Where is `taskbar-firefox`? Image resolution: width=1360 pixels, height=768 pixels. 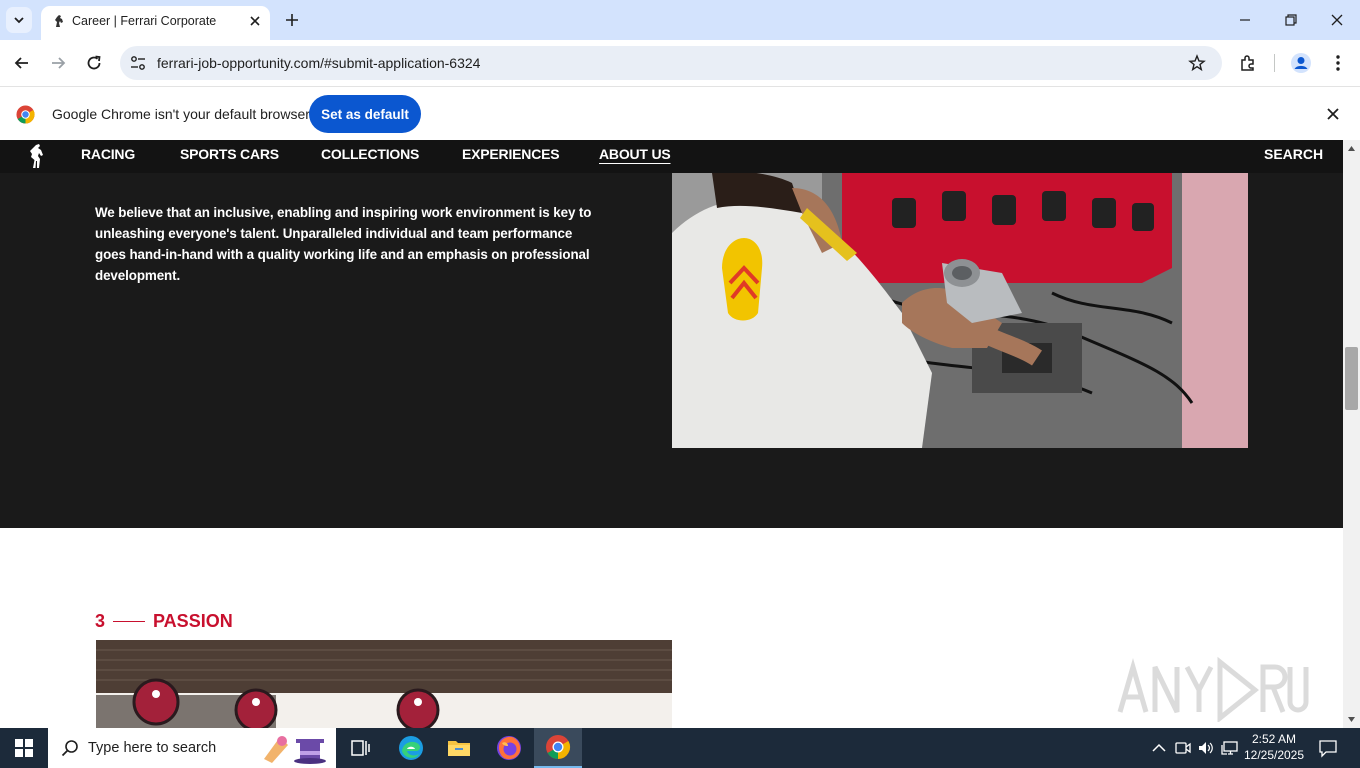
taskbar-firefox is located at coordinates (509, 748).